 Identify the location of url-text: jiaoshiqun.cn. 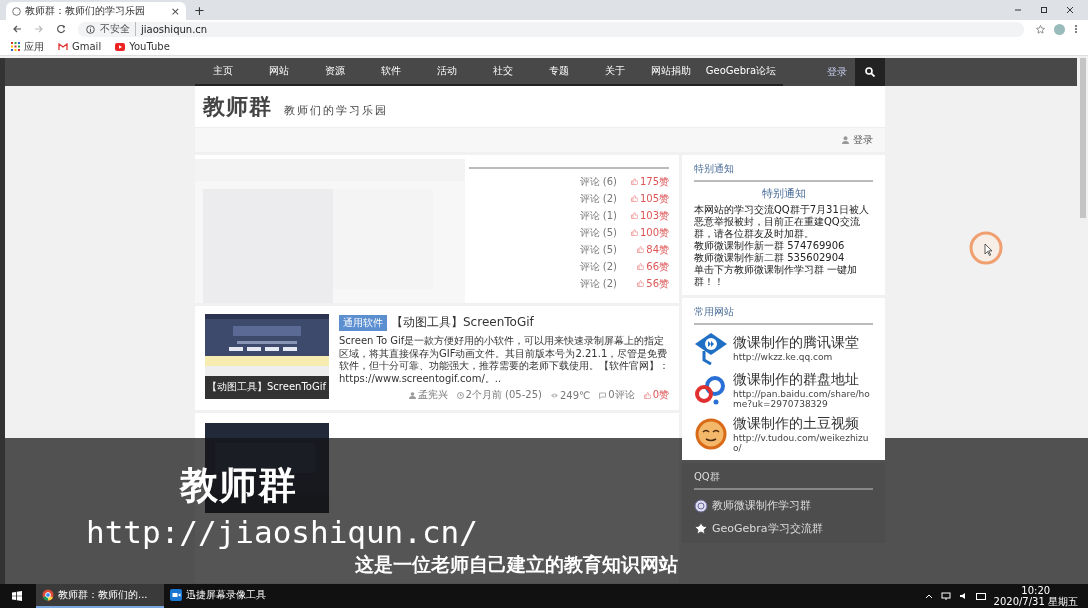
(174, 29).